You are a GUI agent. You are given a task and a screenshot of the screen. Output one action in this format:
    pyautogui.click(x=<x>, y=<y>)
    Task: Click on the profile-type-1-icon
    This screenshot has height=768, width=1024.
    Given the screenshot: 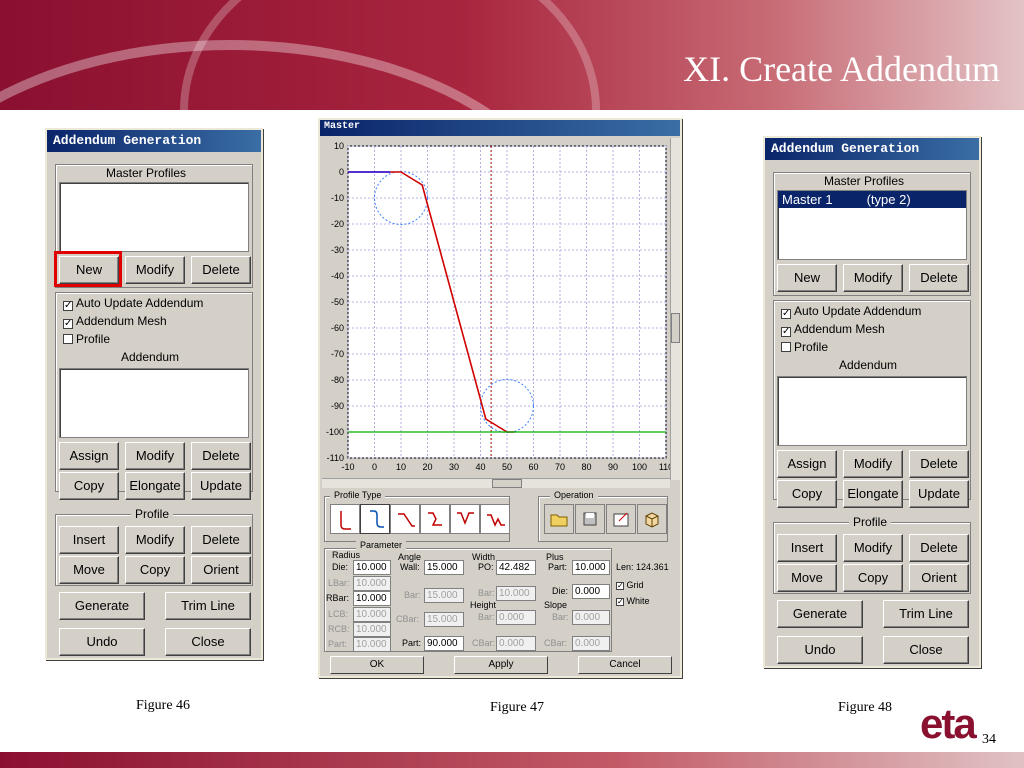 What is the action you would take?
    pyautogui.click(x=345, y=519)
    